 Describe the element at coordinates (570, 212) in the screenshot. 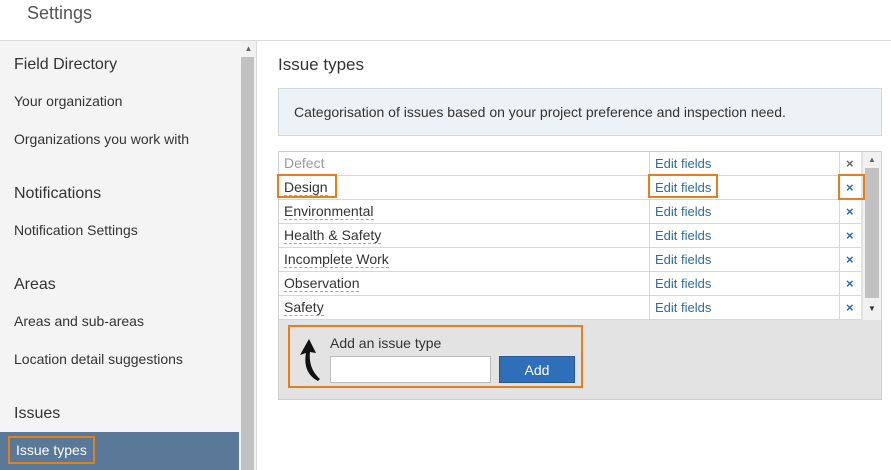

I see `table-row: Environmental Edit fields ×` at that location.